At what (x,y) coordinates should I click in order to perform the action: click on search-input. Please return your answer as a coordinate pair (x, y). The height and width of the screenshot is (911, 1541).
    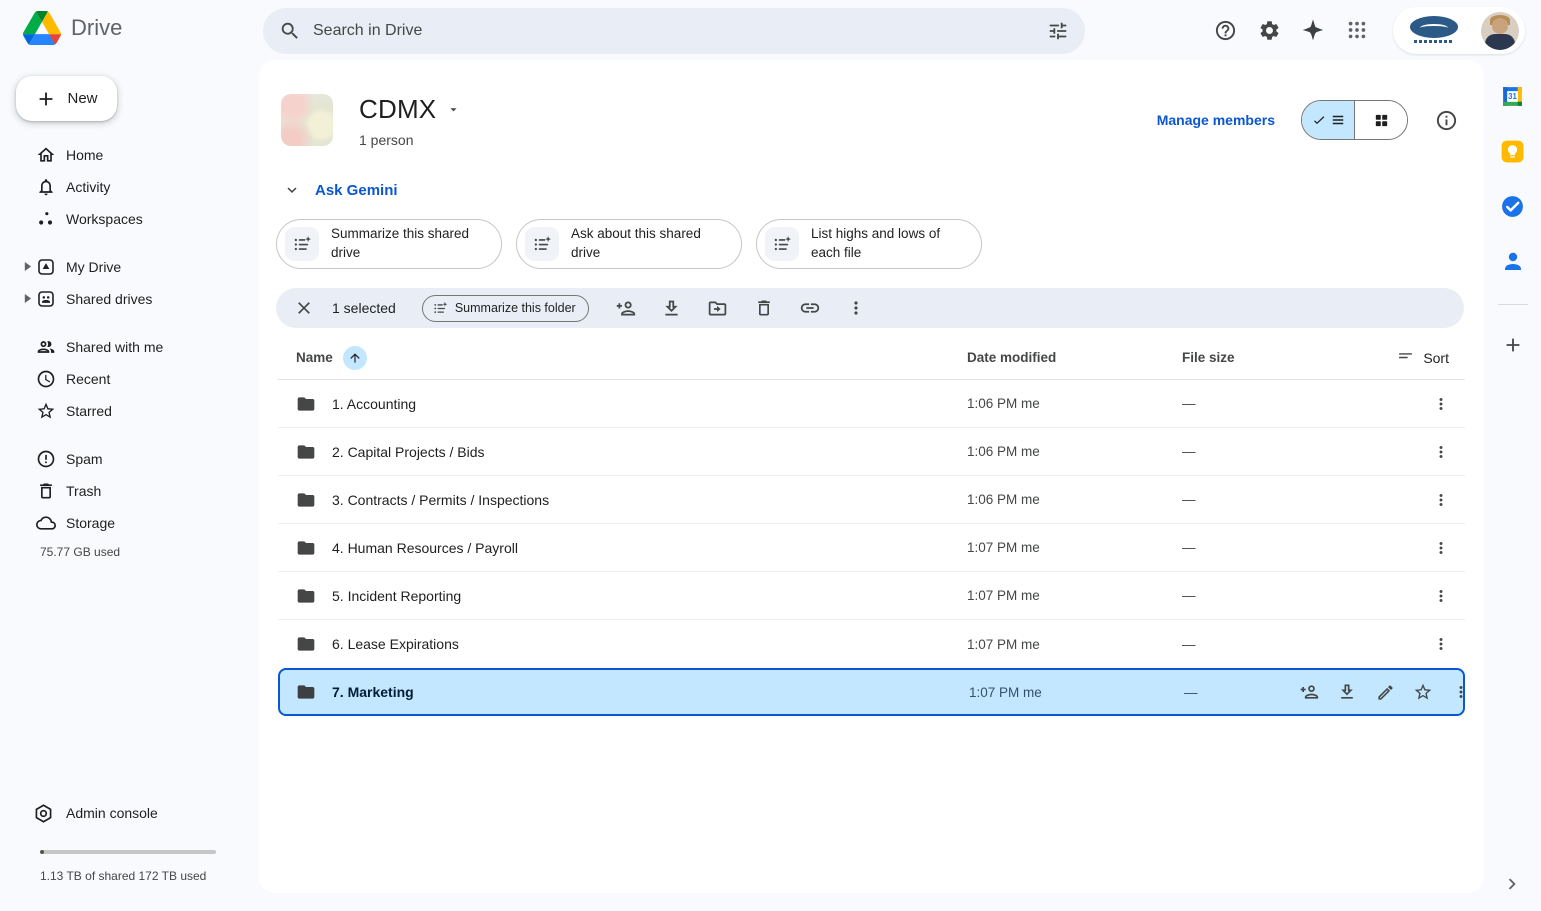
    Looking at the image, I should click on (674, 31).